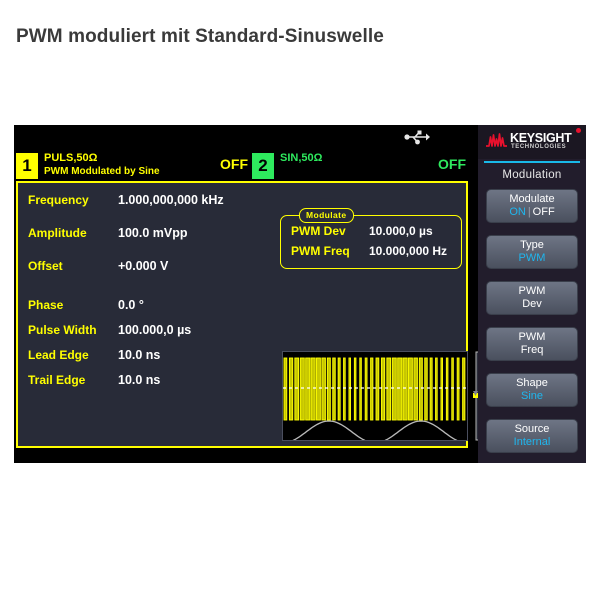 The image size is (600, 600). I want to click on modulate-panel-tab: Modulate, so click(326, 215).